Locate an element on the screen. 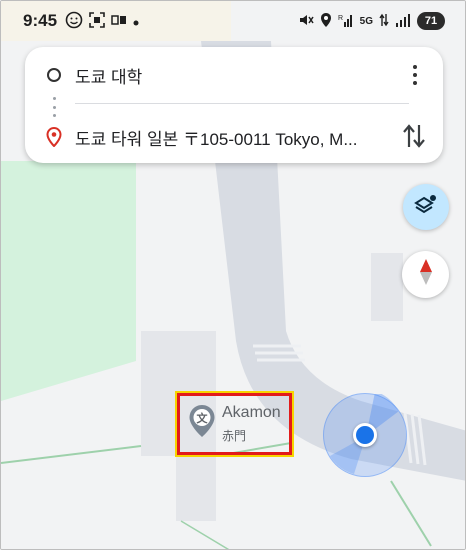 This screenshot has width=466, height=550. network-type-label: 5G is located at coordinates (366, 21).